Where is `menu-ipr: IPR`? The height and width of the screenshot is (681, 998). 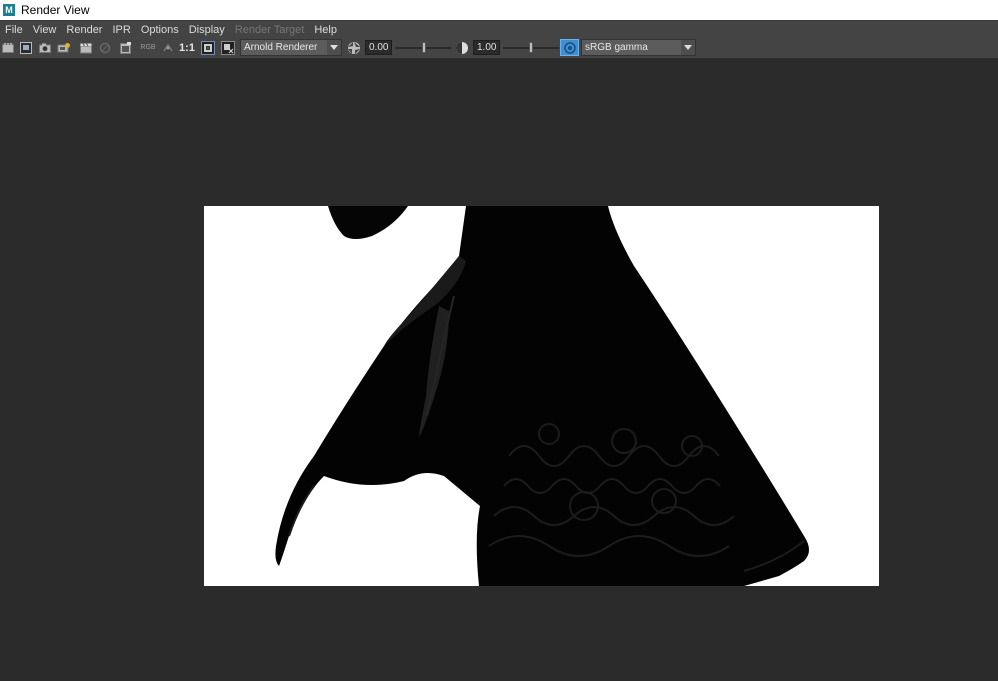
menu-ipr: IPR is located at coordinates (121, 30).